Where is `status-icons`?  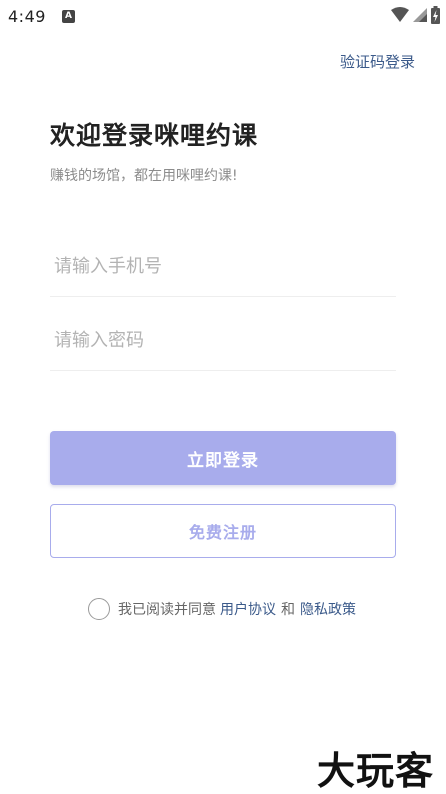
status-icons is located at coordinates (415, 15).